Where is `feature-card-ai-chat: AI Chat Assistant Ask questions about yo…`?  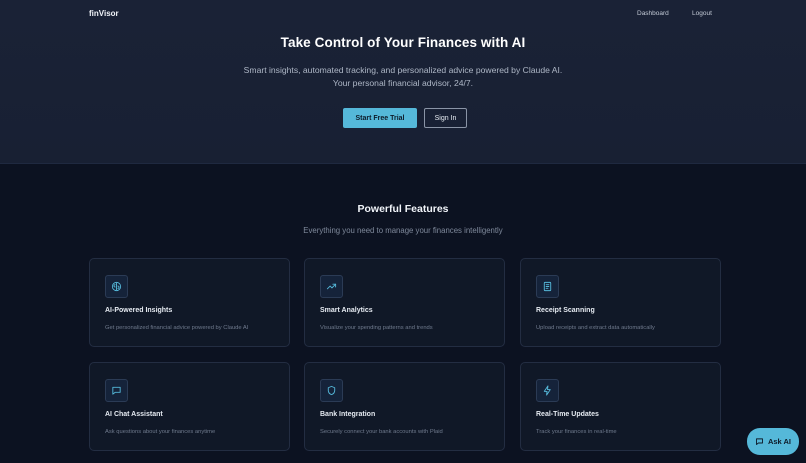
feature-card-ai-chat: AI Chat Assistant Ask questions about yo… is located at coordinates (189, 406).